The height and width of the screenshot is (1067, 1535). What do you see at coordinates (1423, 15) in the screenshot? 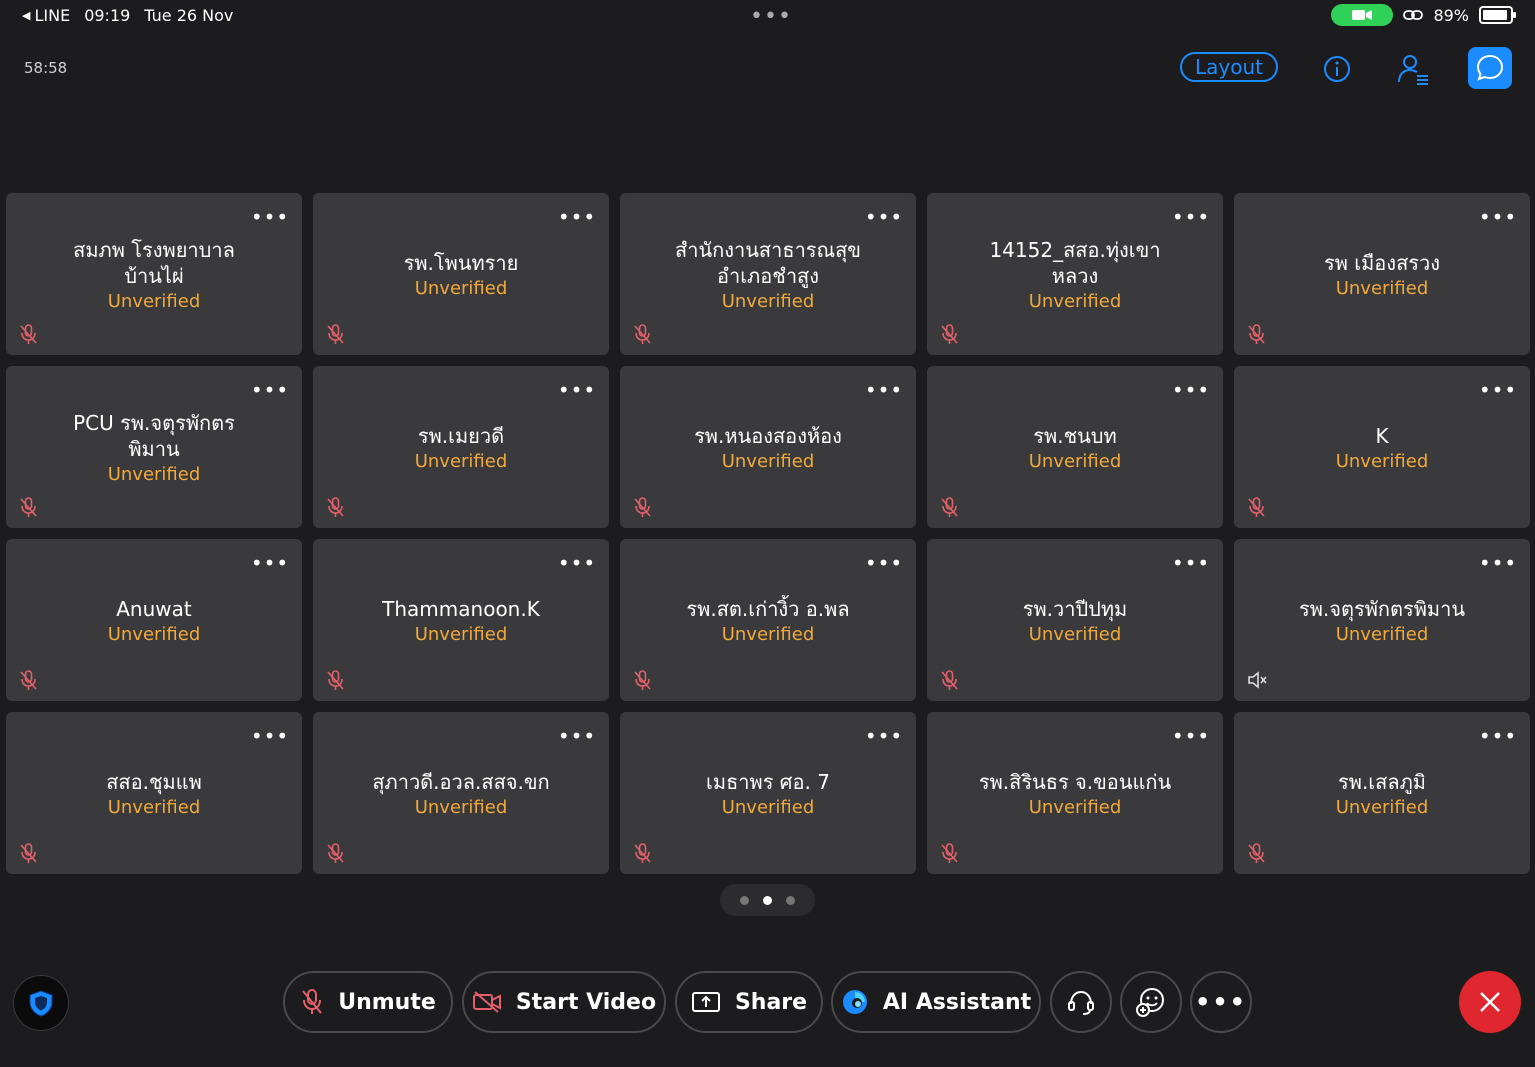
I see `status-bar-right: 89%` at bounding box center [1423, 15].